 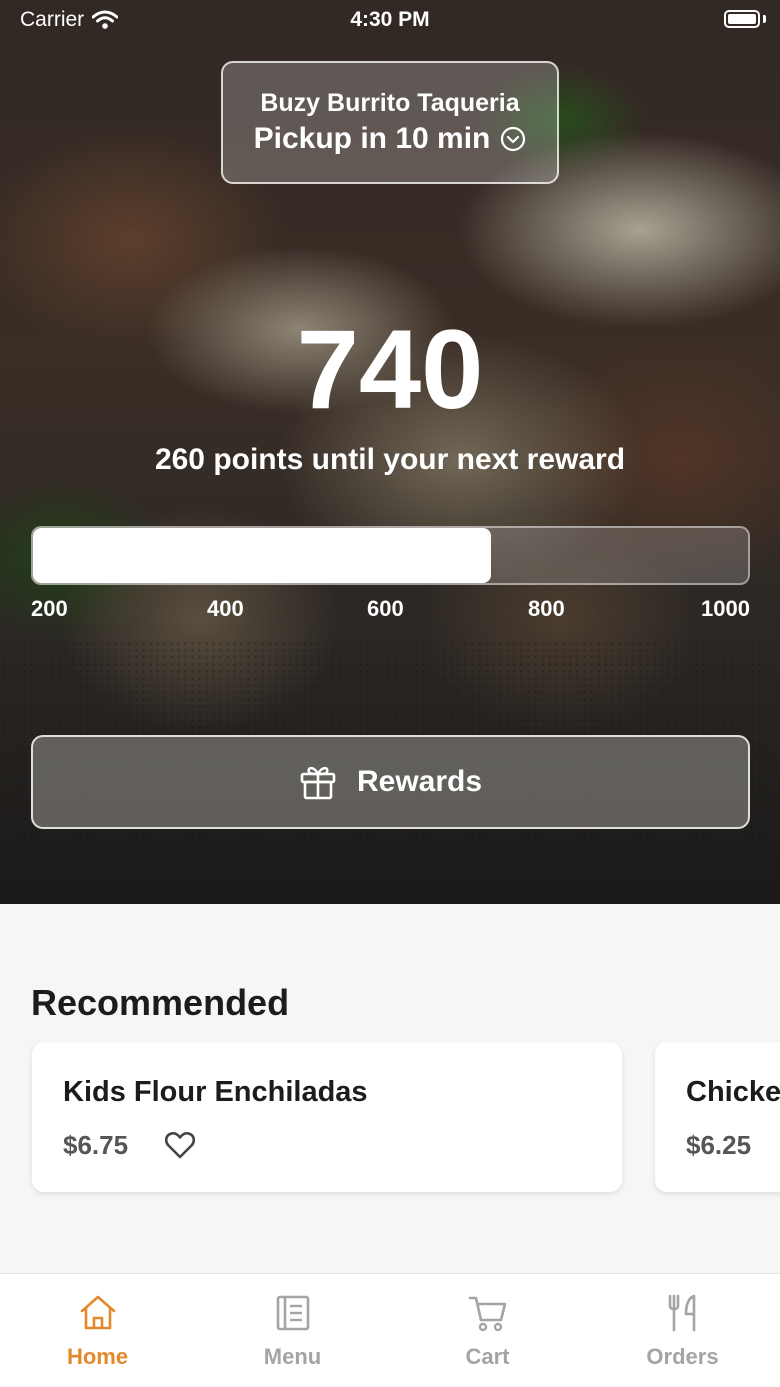 I want to click on tab-menu: Menu, so click(x=292, y=1330).